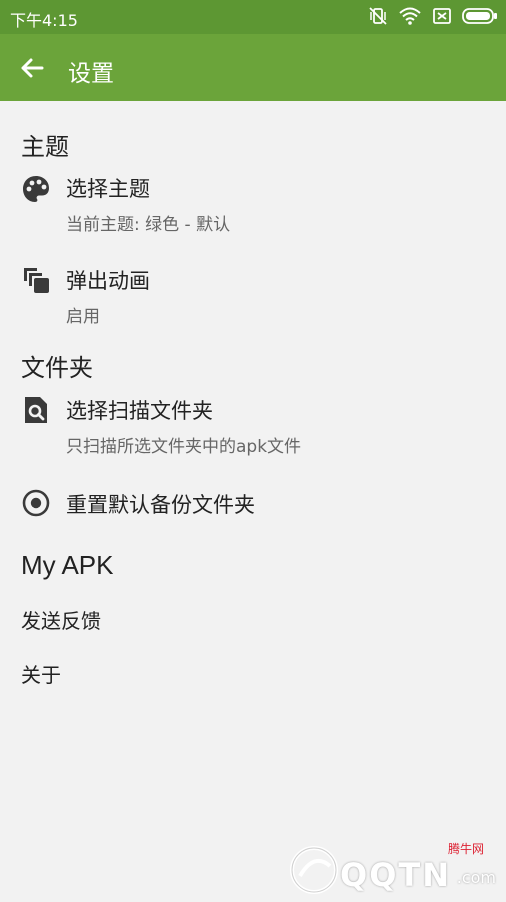 Image resolution: width=506 pixels, height=902 pixels. Describe the element at coordinates (410, 16) in the screenshot. I see `wifi-icon` at that location.